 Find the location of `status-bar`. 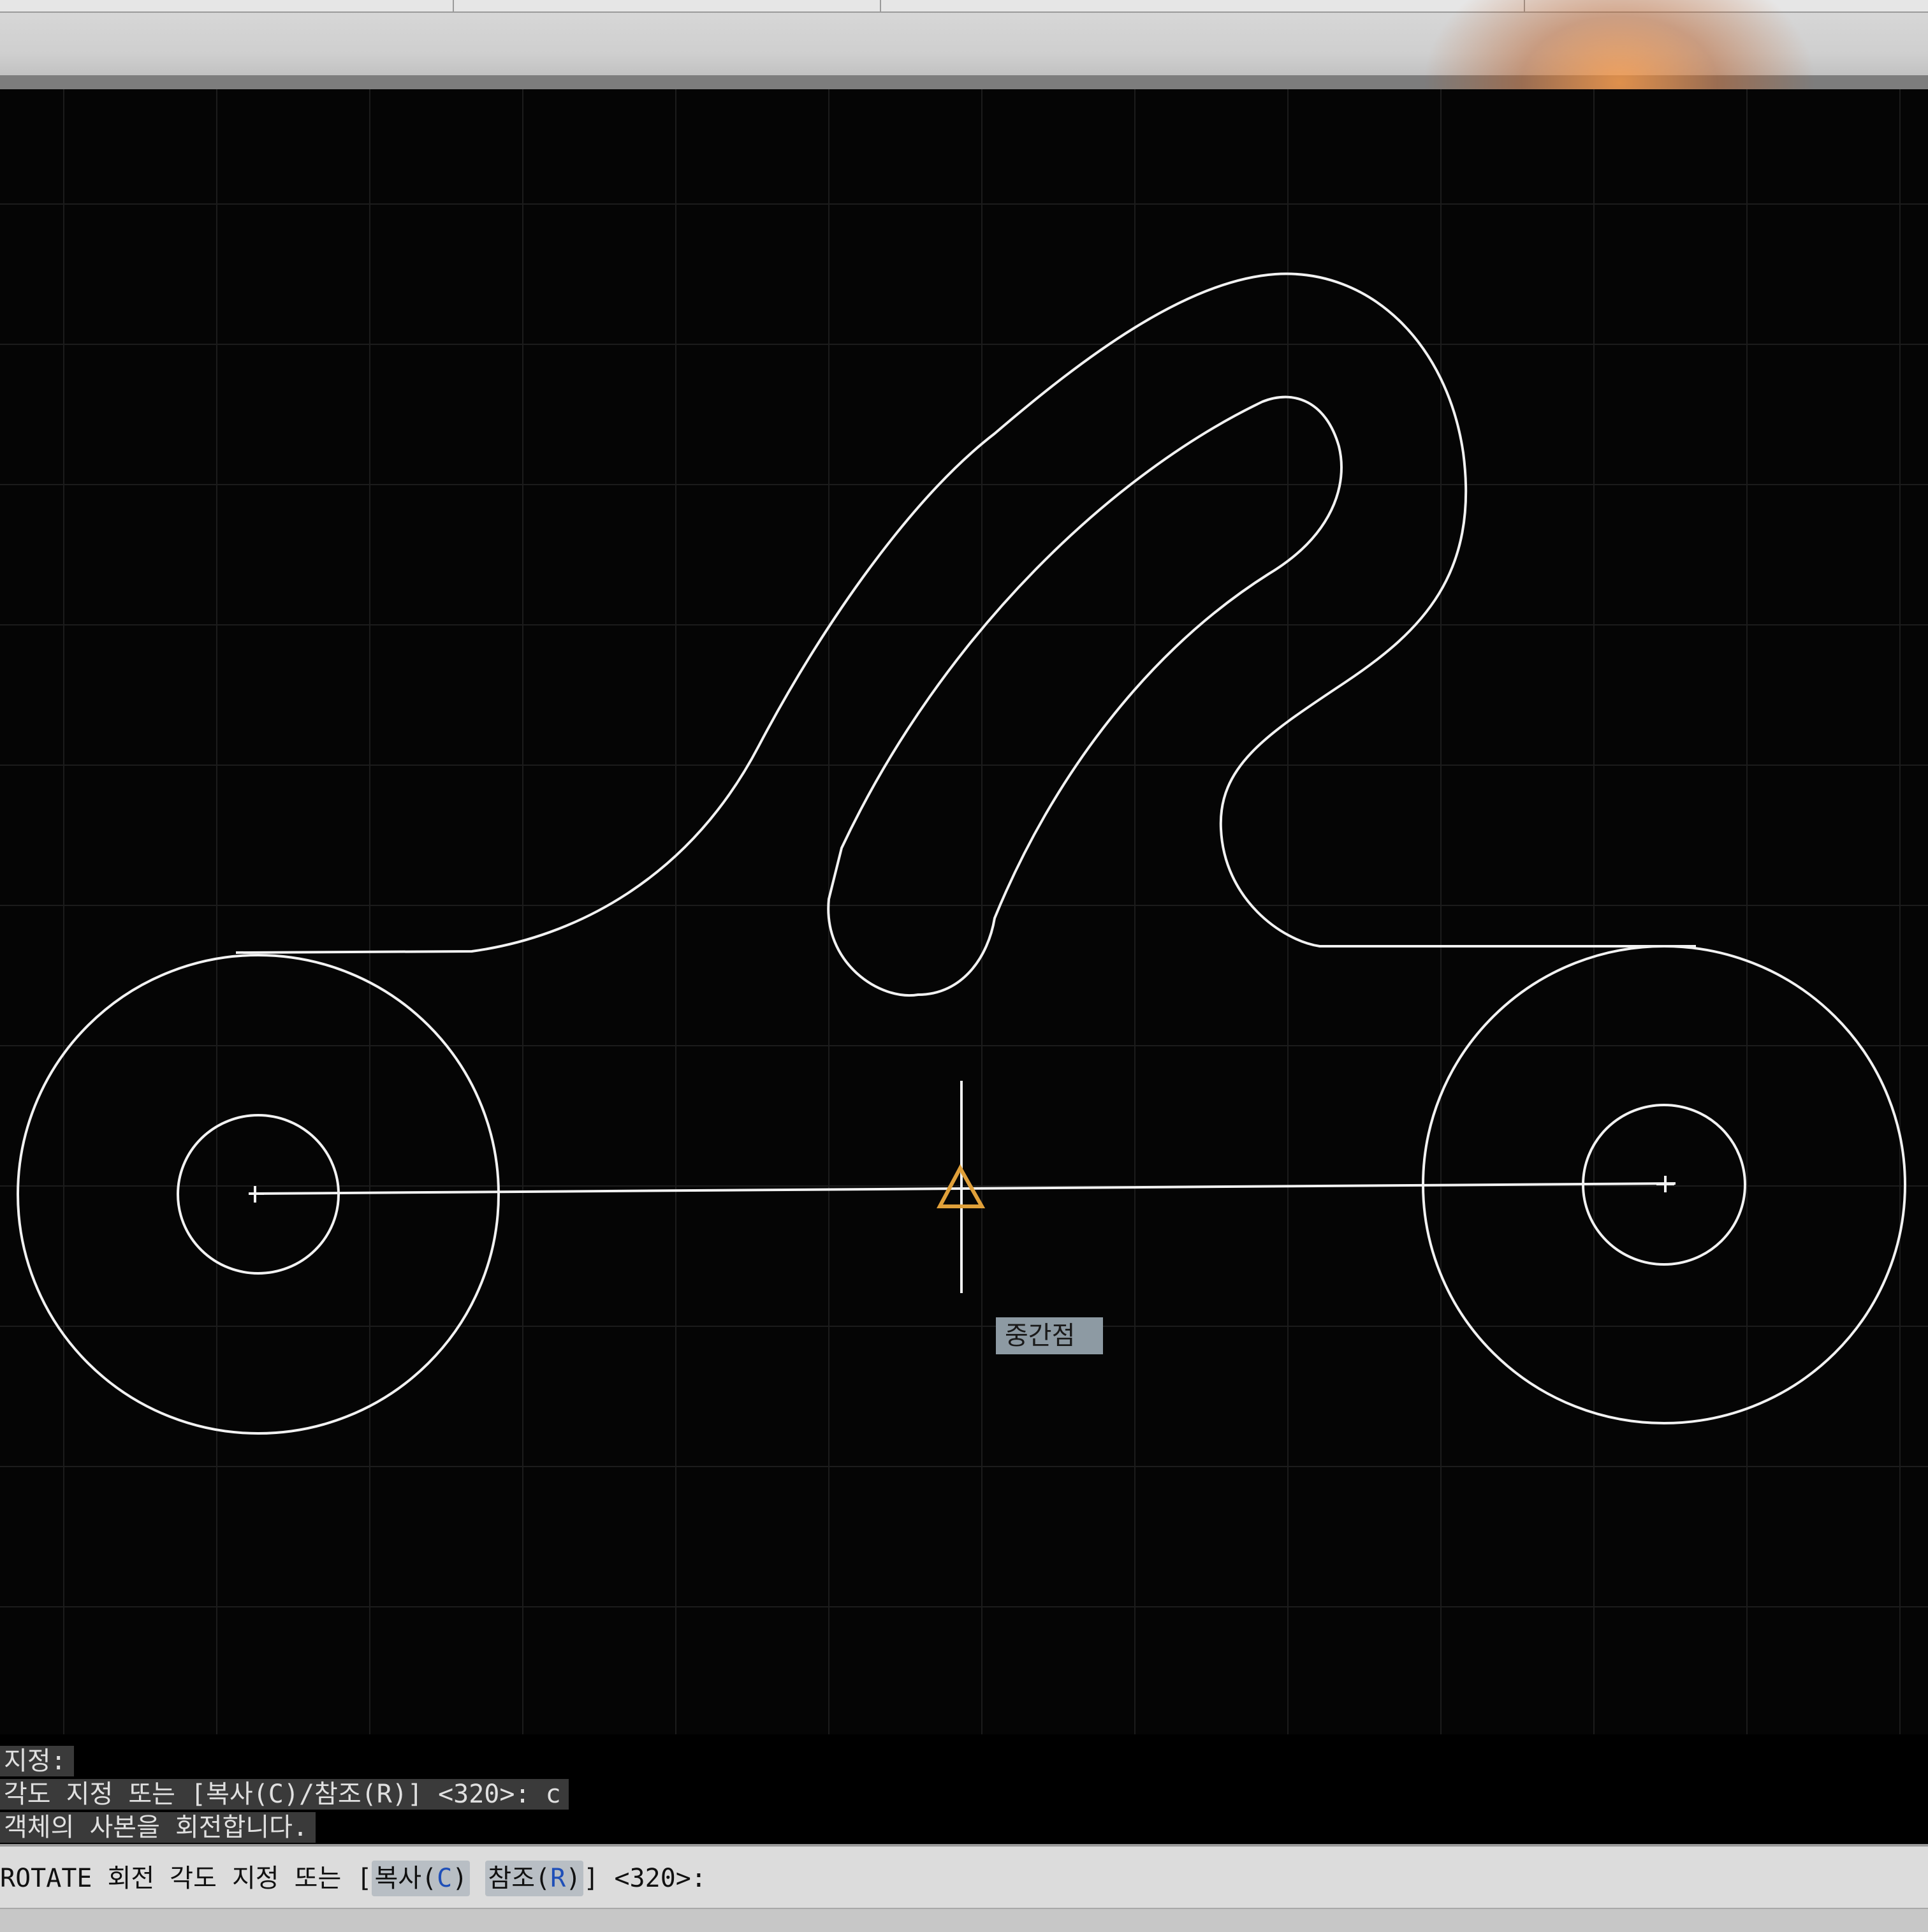

status-bar is located at coordinates (964, 1920).